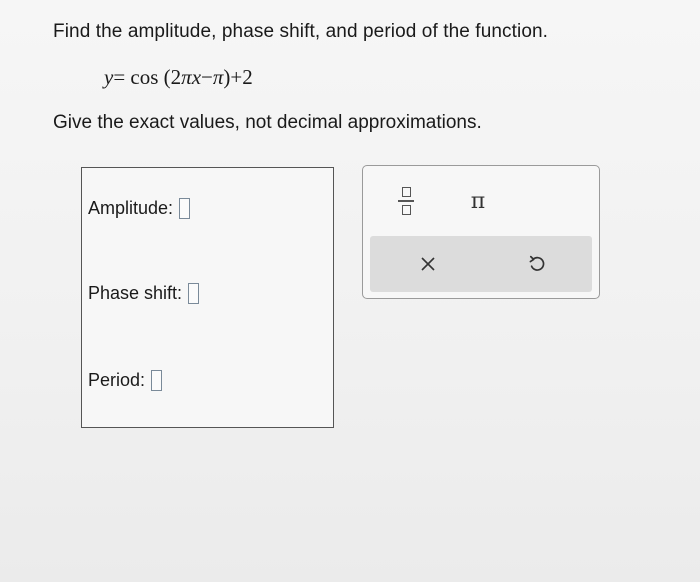  I want to click on eq-x: x, so click(196, 77).